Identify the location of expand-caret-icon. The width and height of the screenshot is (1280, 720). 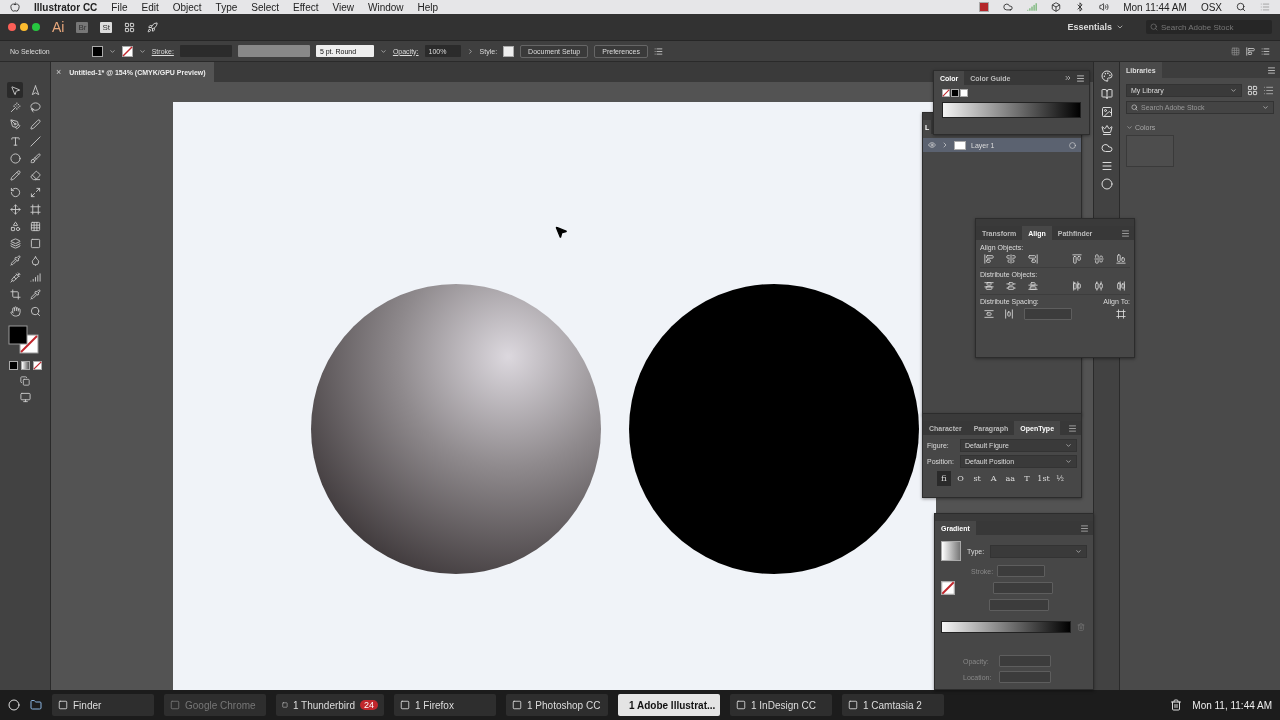
(945, 145).